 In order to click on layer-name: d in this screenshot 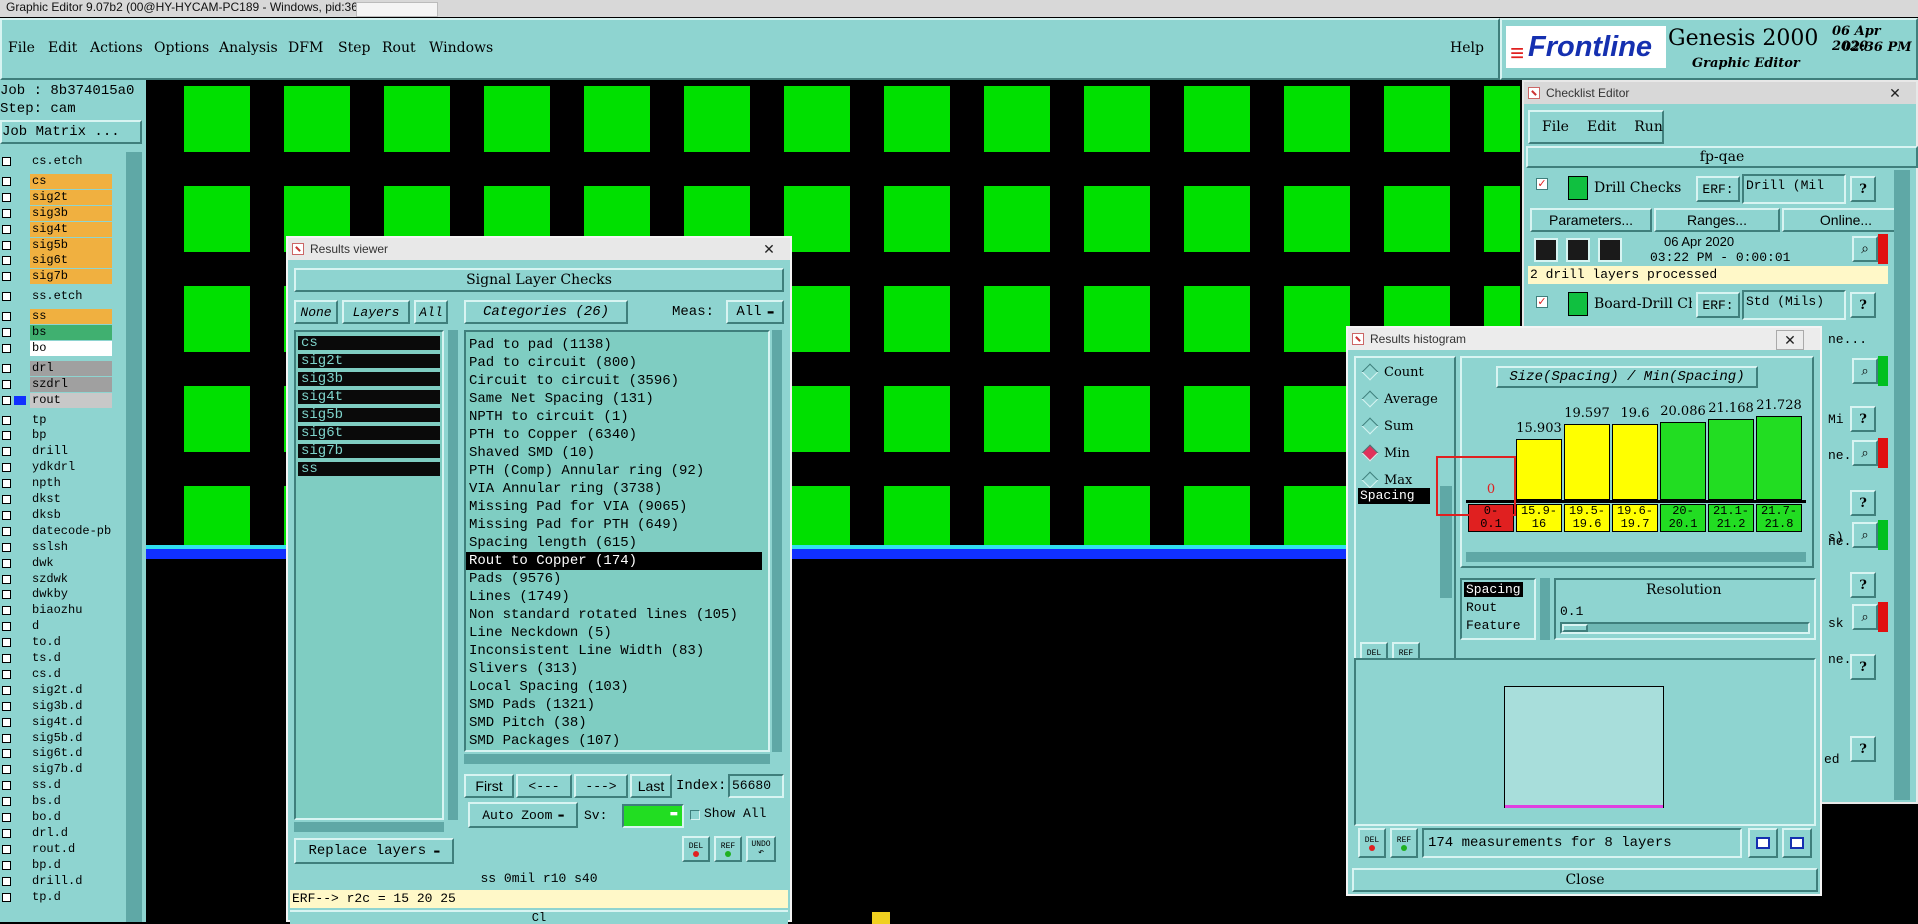, I will do `click(71, 627)`.